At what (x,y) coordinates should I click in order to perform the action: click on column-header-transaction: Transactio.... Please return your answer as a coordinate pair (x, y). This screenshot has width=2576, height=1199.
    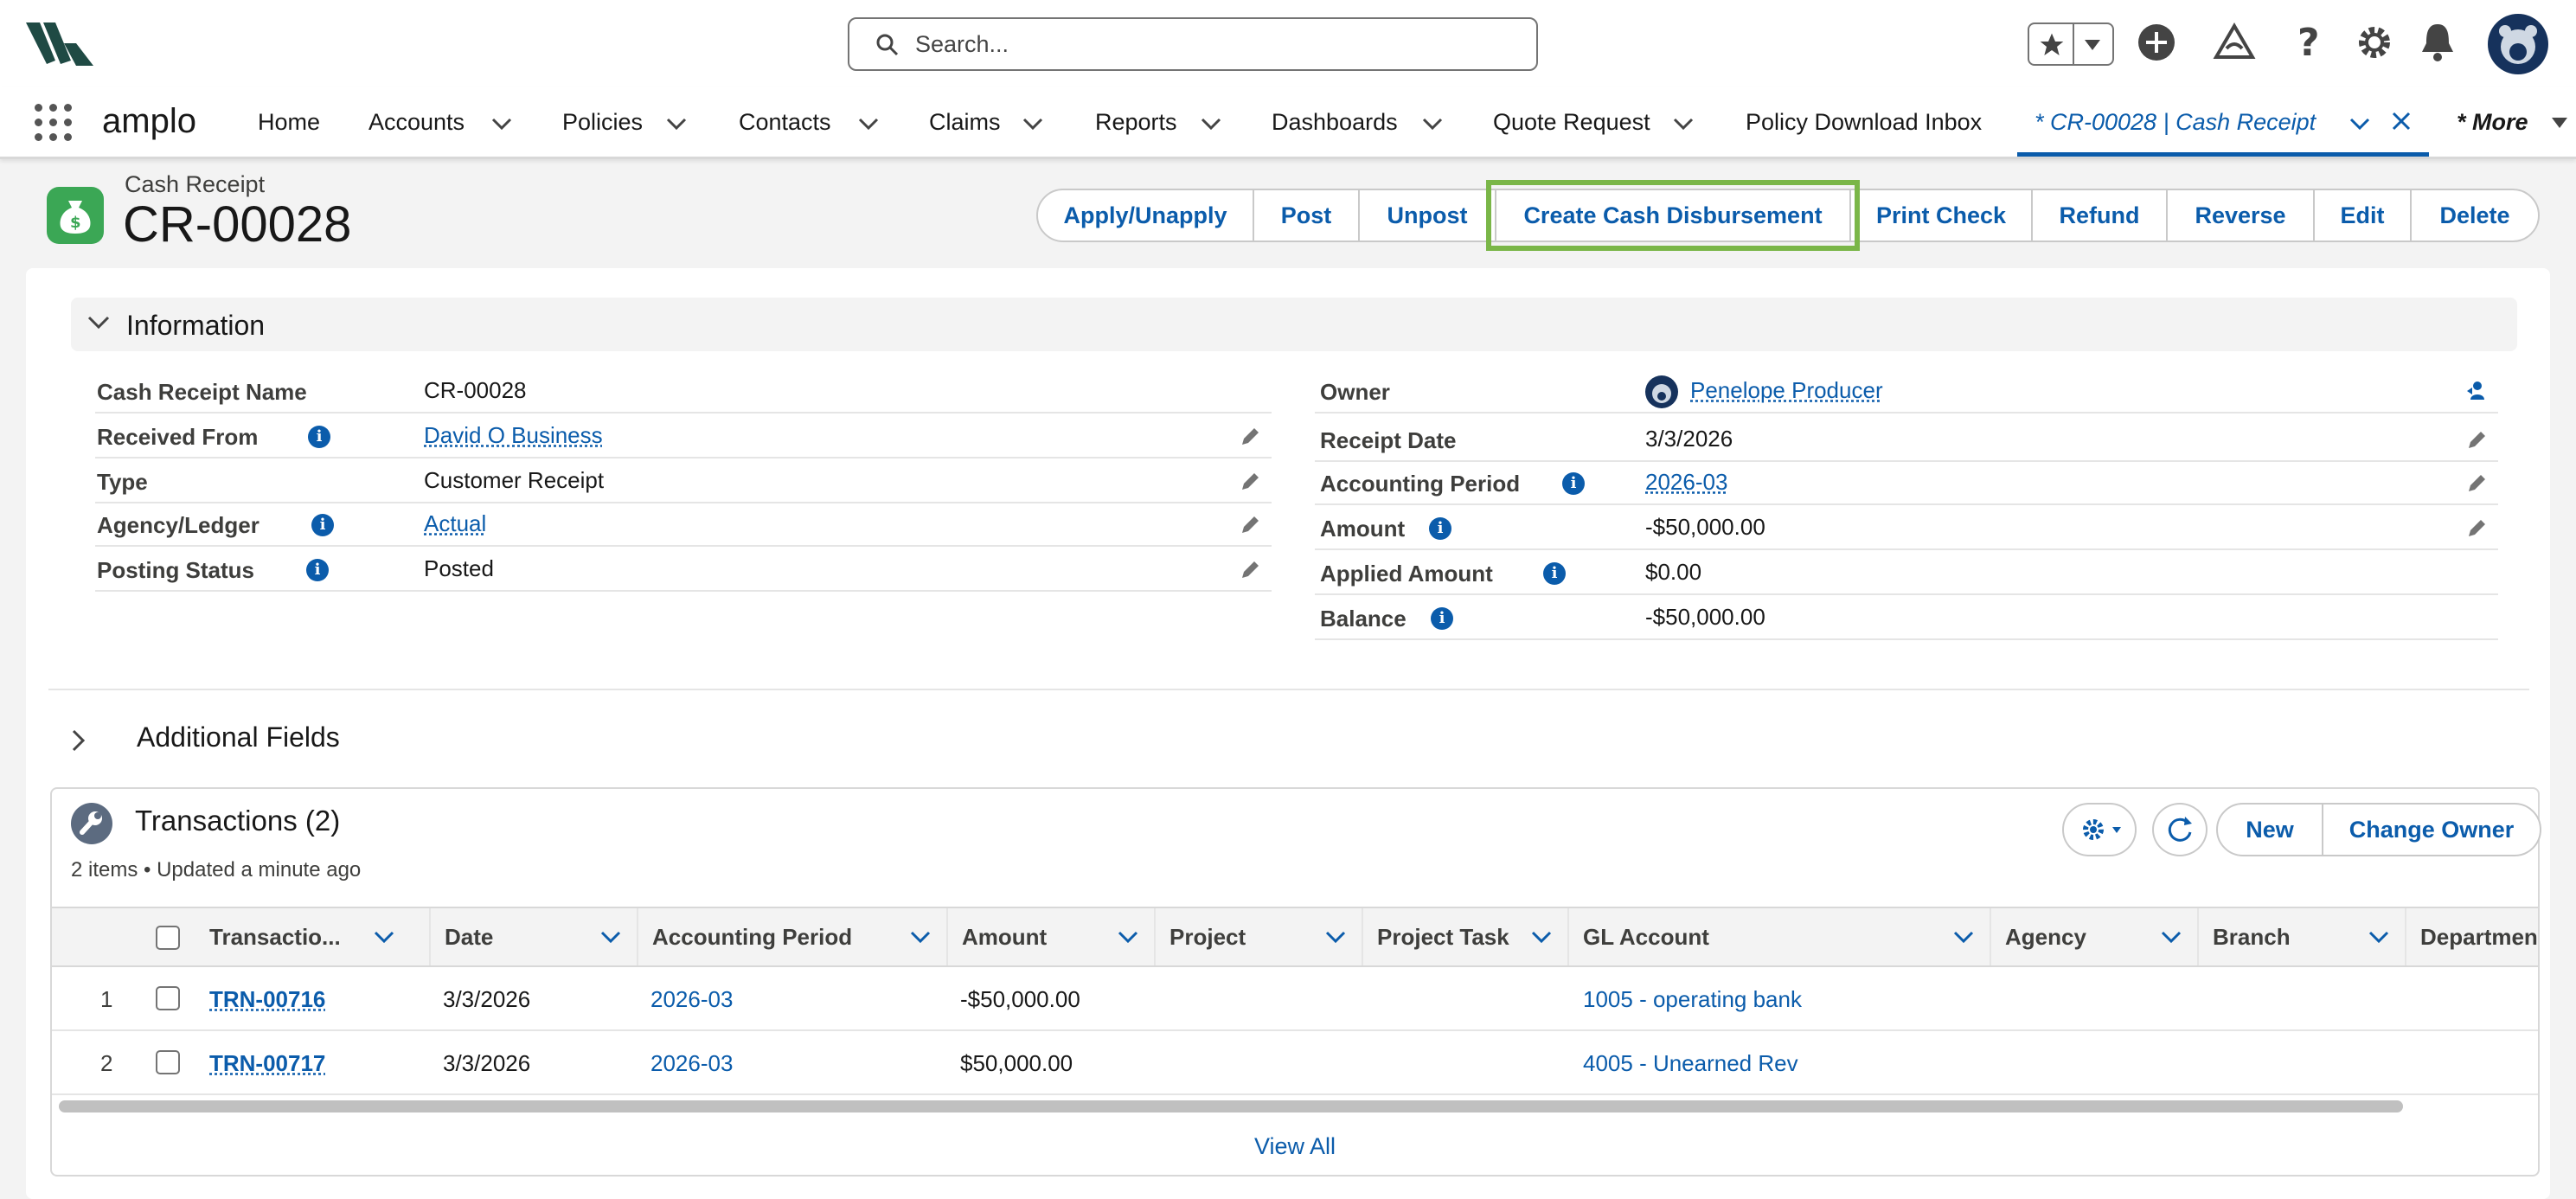
    Looking at the image, I should click on (310, 937).